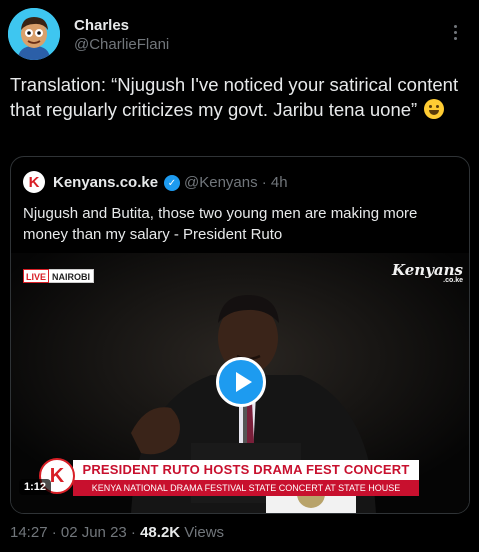 The width and height of the screenshot is (479, 552). What do you see at coordinates (172, 183) in the screenshot?
I see `verified-badge-icon: ✓` at bounding box center [172, 183].